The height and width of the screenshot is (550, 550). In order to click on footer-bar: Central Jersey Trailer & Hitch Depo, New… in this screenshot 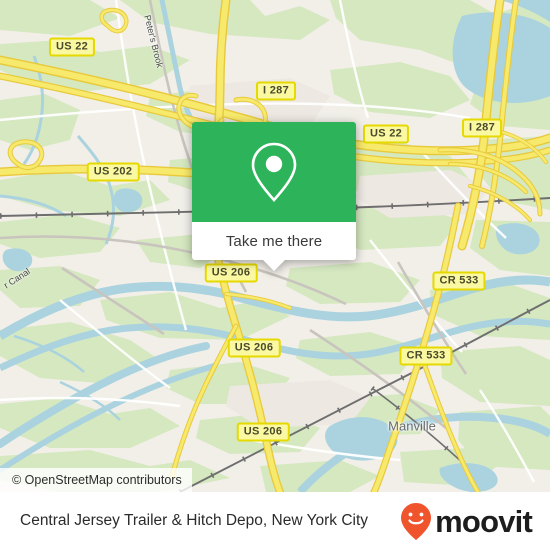, I will do `click(275, 521)`.